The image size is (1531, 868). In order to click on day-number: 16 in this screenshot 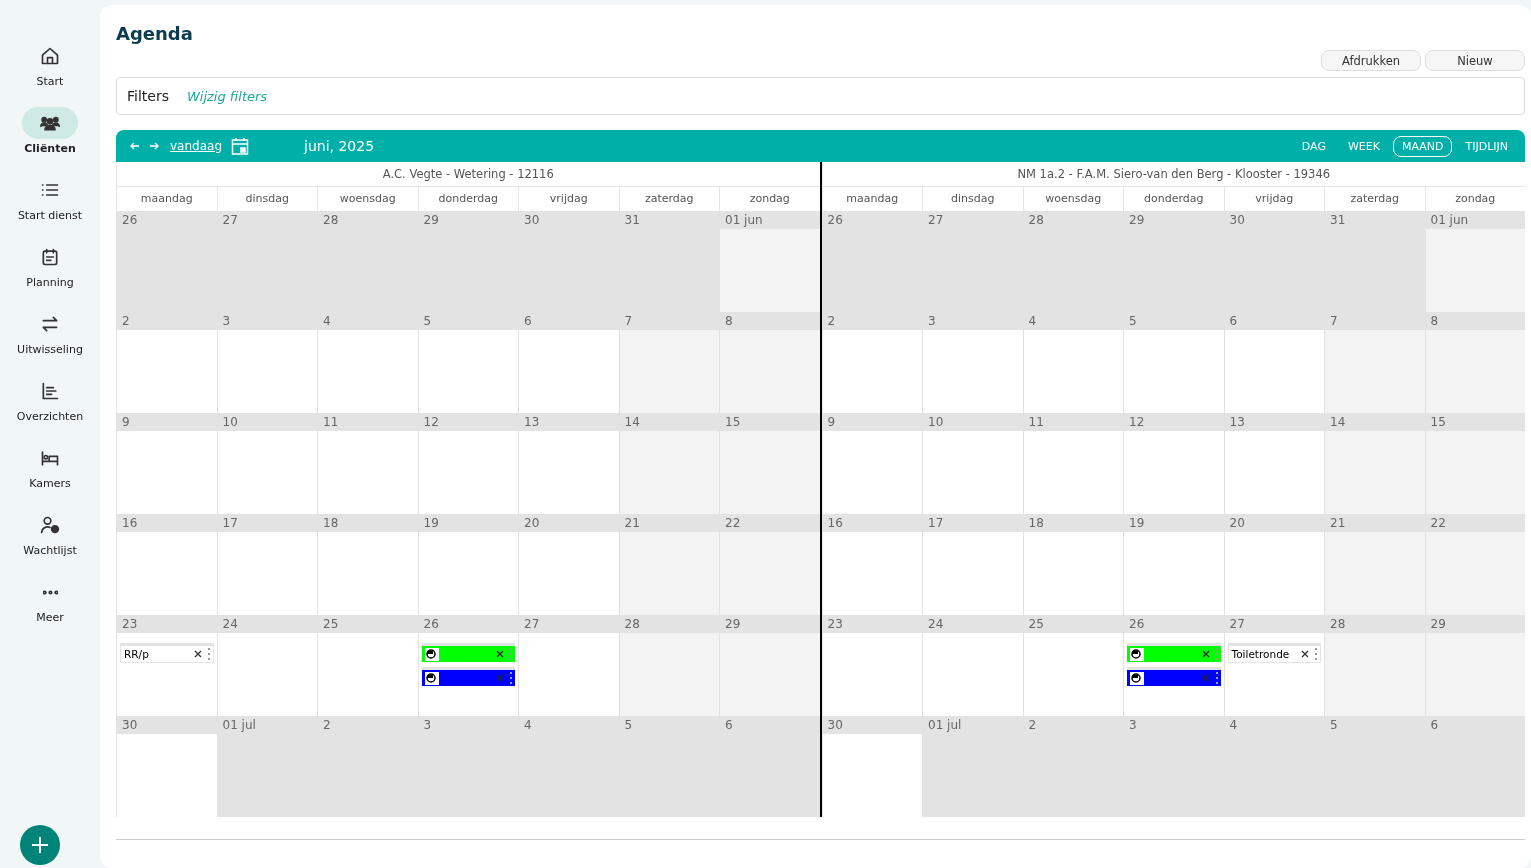, I will do `click(872, 523)`.